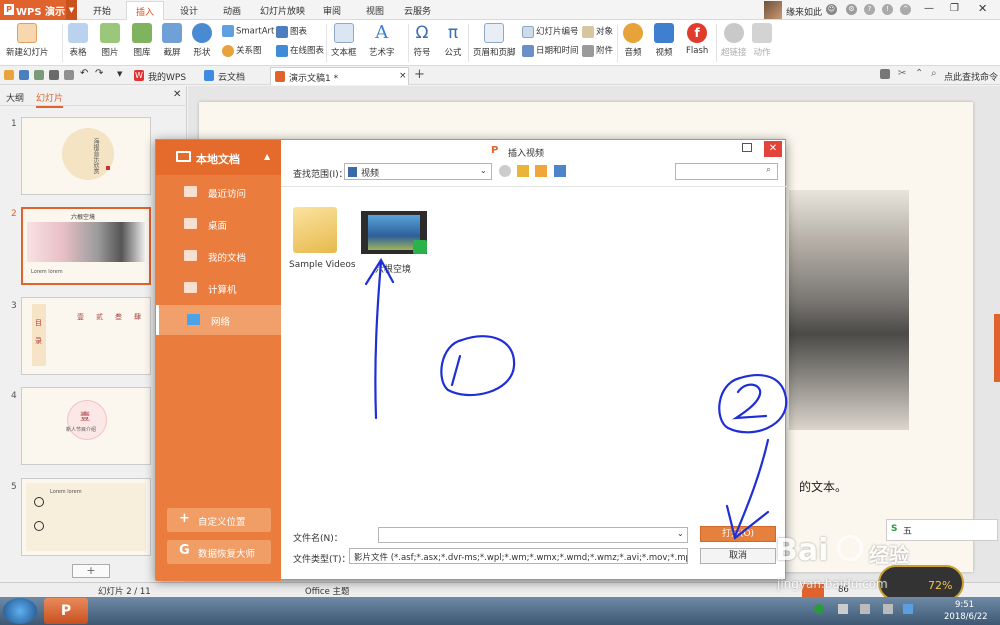 This screenshot has width=1000, height=625. I want to click on wps-app-menu: P WPS 演示 ▼, so click(38, 10).